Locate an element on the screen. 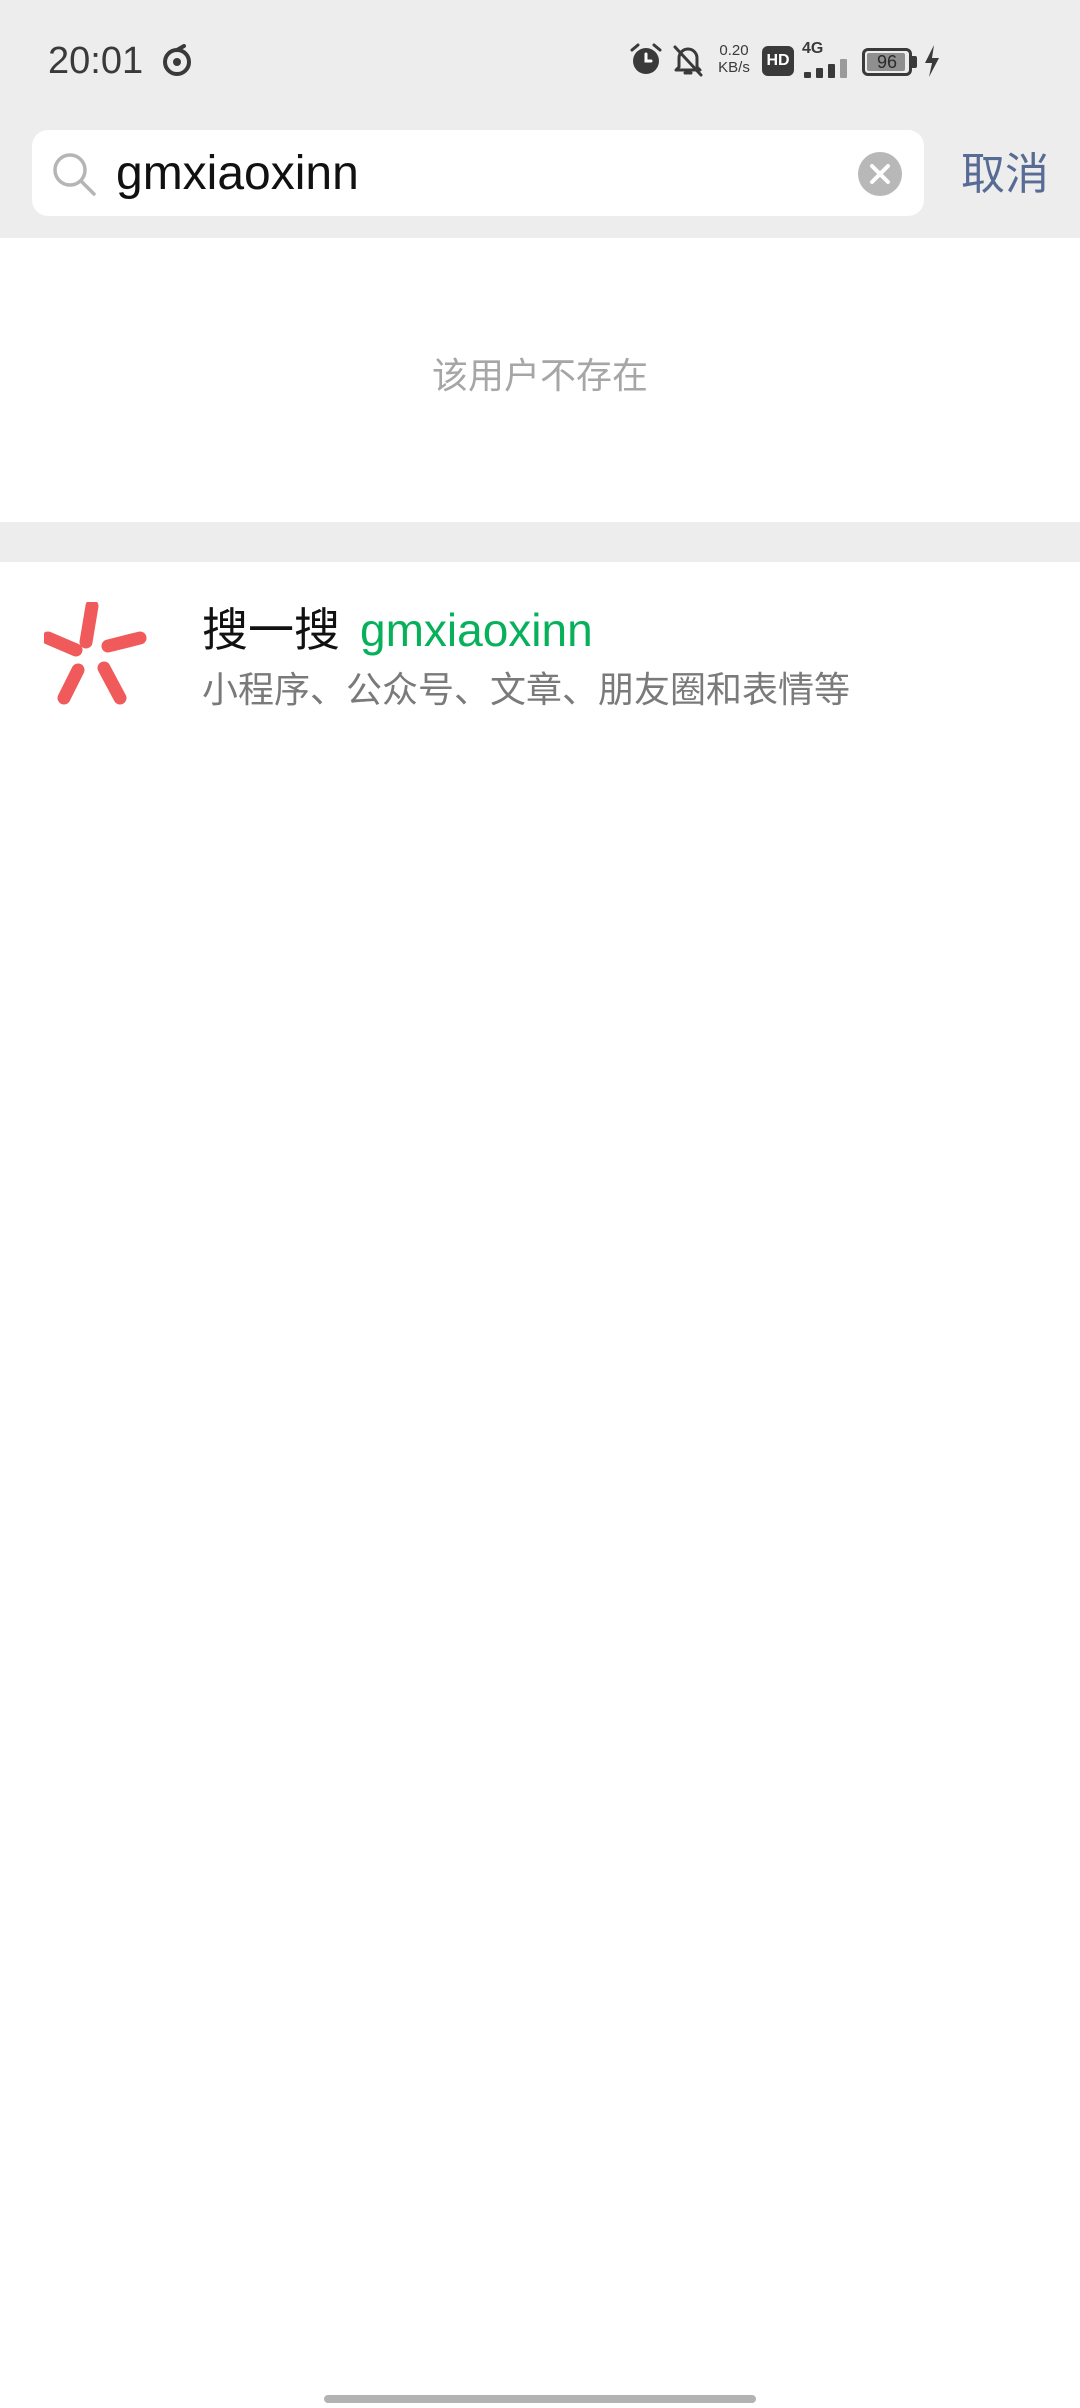  charging-icon is located at coordinates (932, 61).